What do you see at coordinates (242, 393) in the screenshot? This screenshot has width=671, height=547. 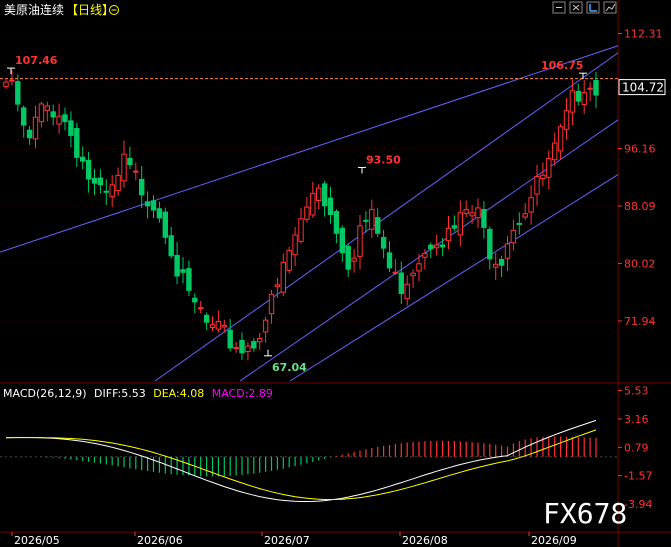 I see `macd-legend-macd: MACD:2.89` at bounding box center [242, 393].